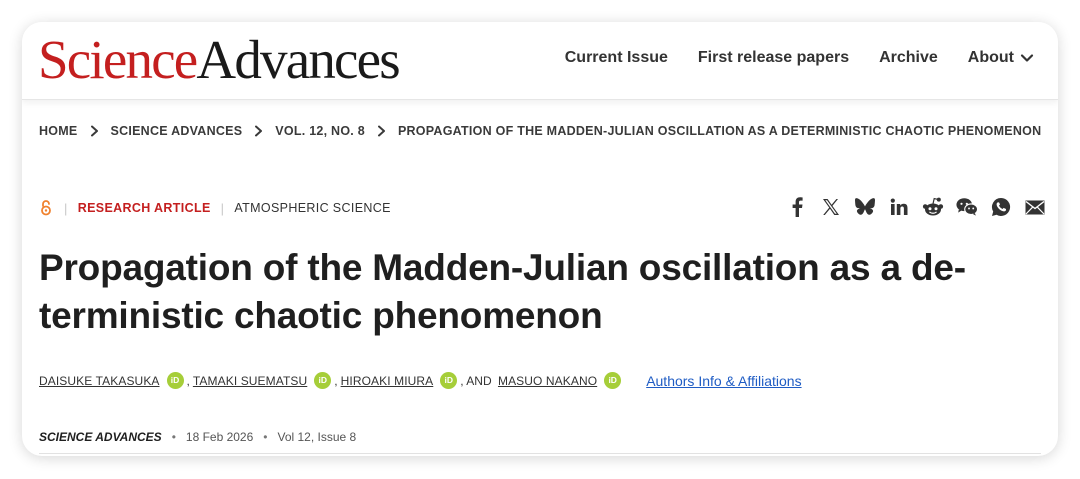 This screenshot has height=479, width=1080. Describe the element at coordinates (933, 207) in the screenshot. I see `reddit-icon` at that location.